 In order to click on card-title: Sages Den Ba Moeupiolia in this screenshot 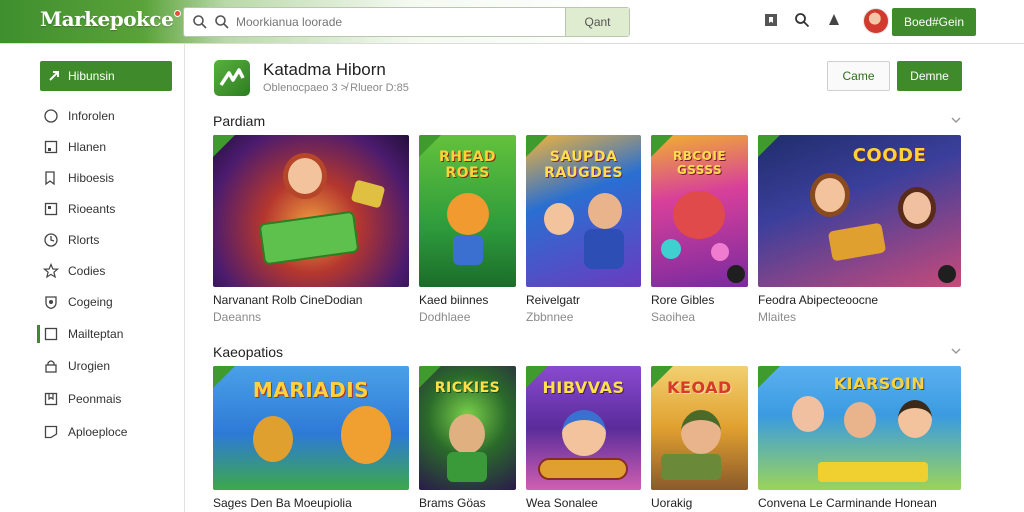, I will do `click(282, 503)`.